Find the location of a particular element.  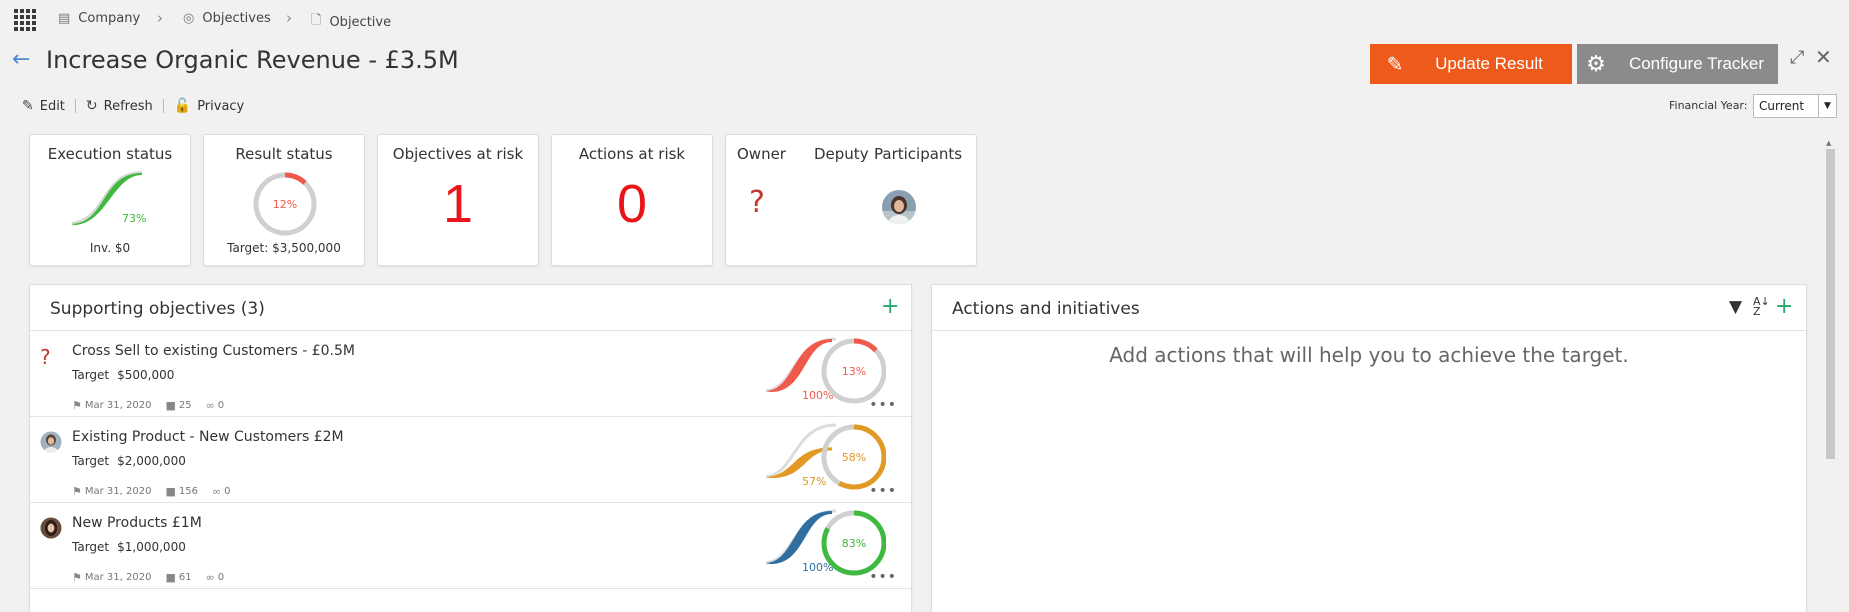

breadcrumb-company: ▤ Company is located at coordinates (99, 18).